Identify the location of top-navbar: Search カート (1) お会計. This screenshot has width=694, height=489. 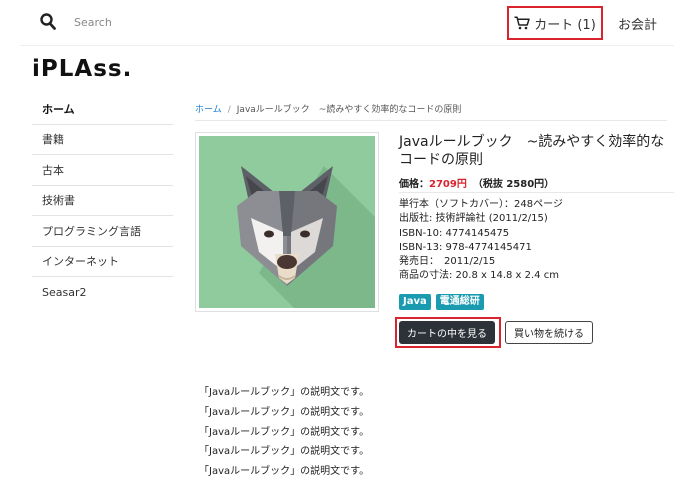
(347, 23).